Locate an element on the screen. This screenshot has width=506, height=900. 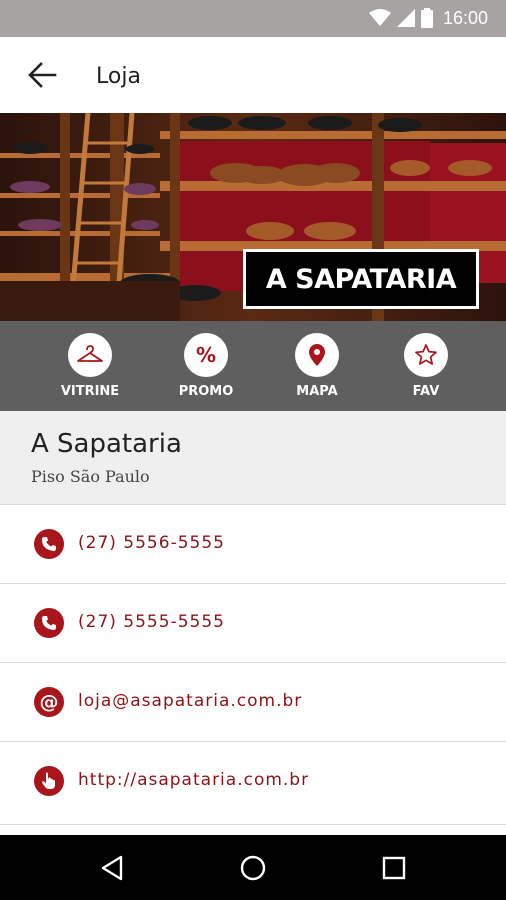
at-icon: @ is located at coordinates (49, 702).